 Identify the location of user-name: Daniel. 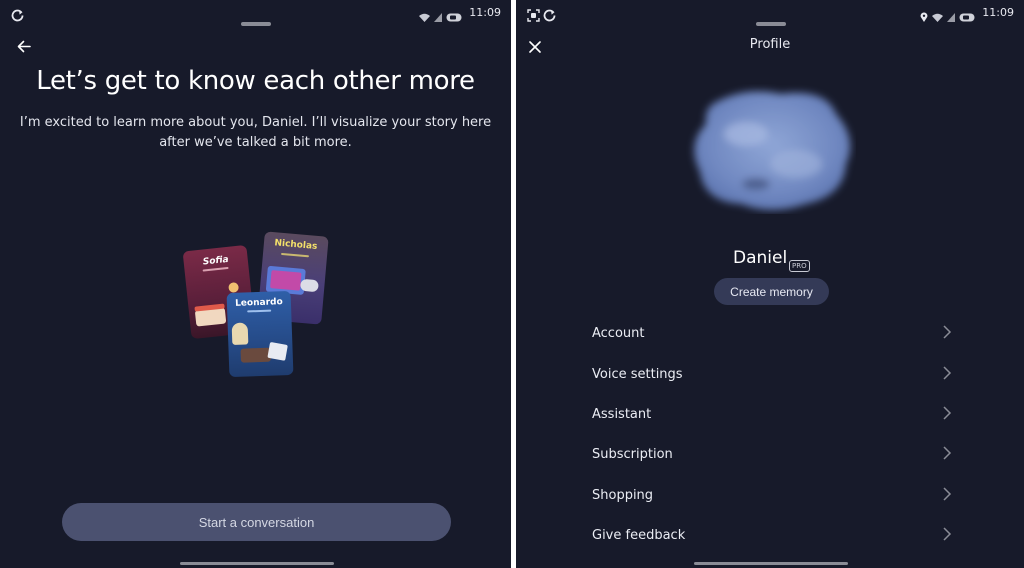
(760, 258).